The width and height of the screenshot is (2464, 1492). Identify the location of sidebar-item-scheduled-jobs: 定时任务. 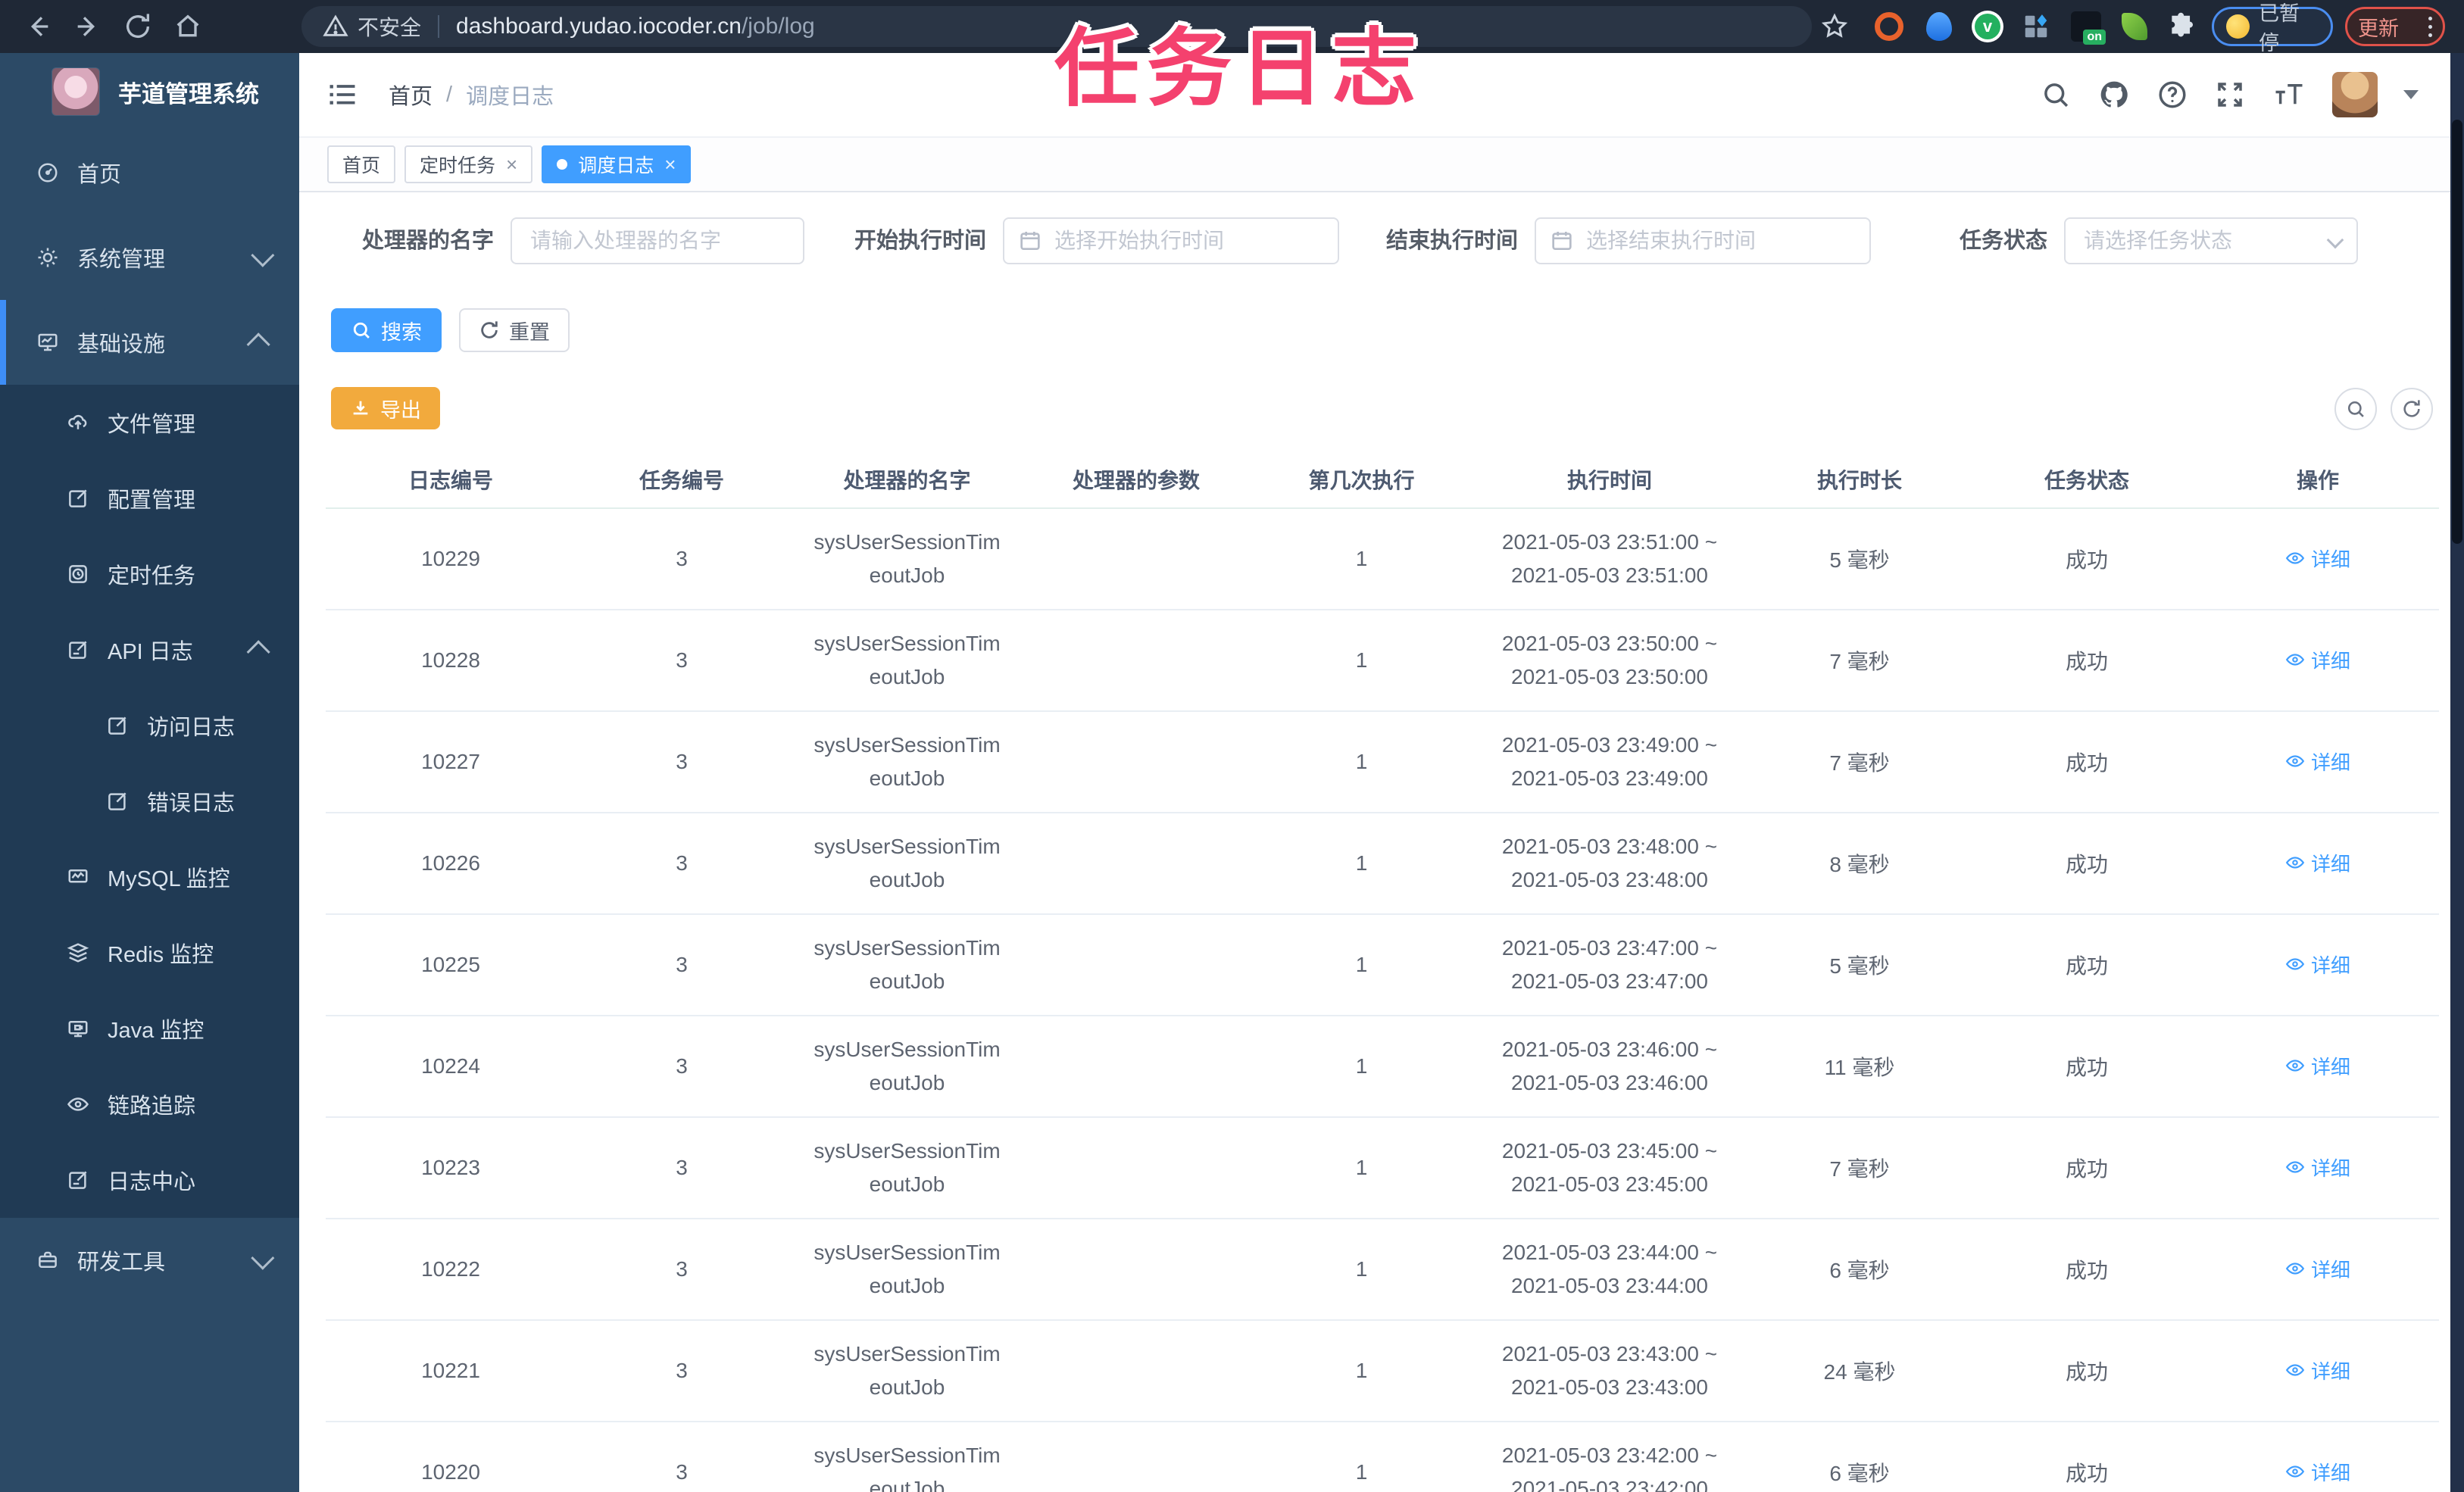
(149, 574).